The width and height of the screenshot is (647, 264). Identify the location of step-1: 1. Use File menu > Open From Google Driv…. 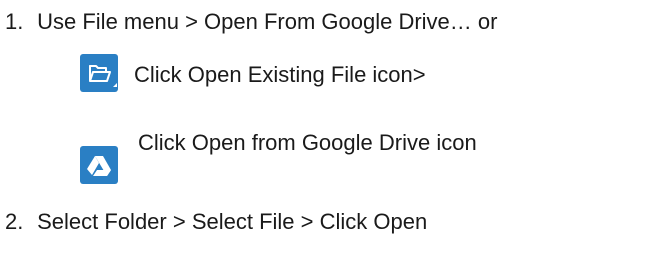
(251, 22).